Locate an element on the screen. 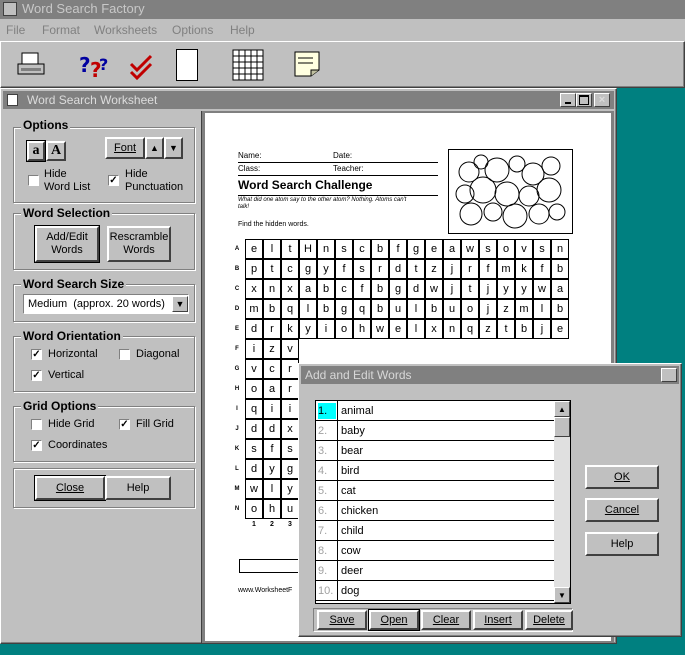  help-icon: ??? is located at coordinates (95, 66).